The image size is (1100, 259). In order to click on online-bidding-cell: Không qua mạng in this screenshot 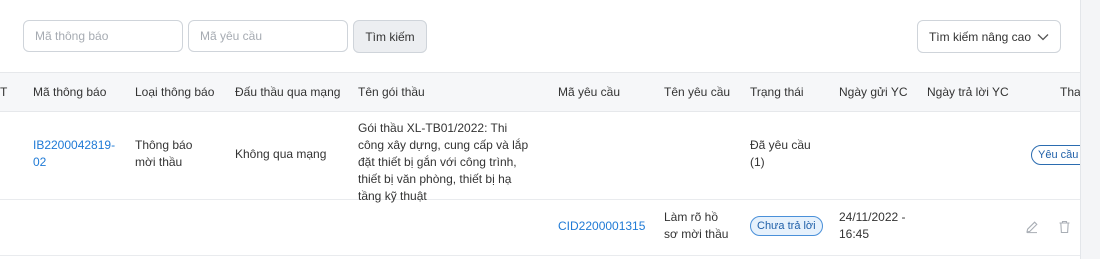, I will do `click(281, 154)`.